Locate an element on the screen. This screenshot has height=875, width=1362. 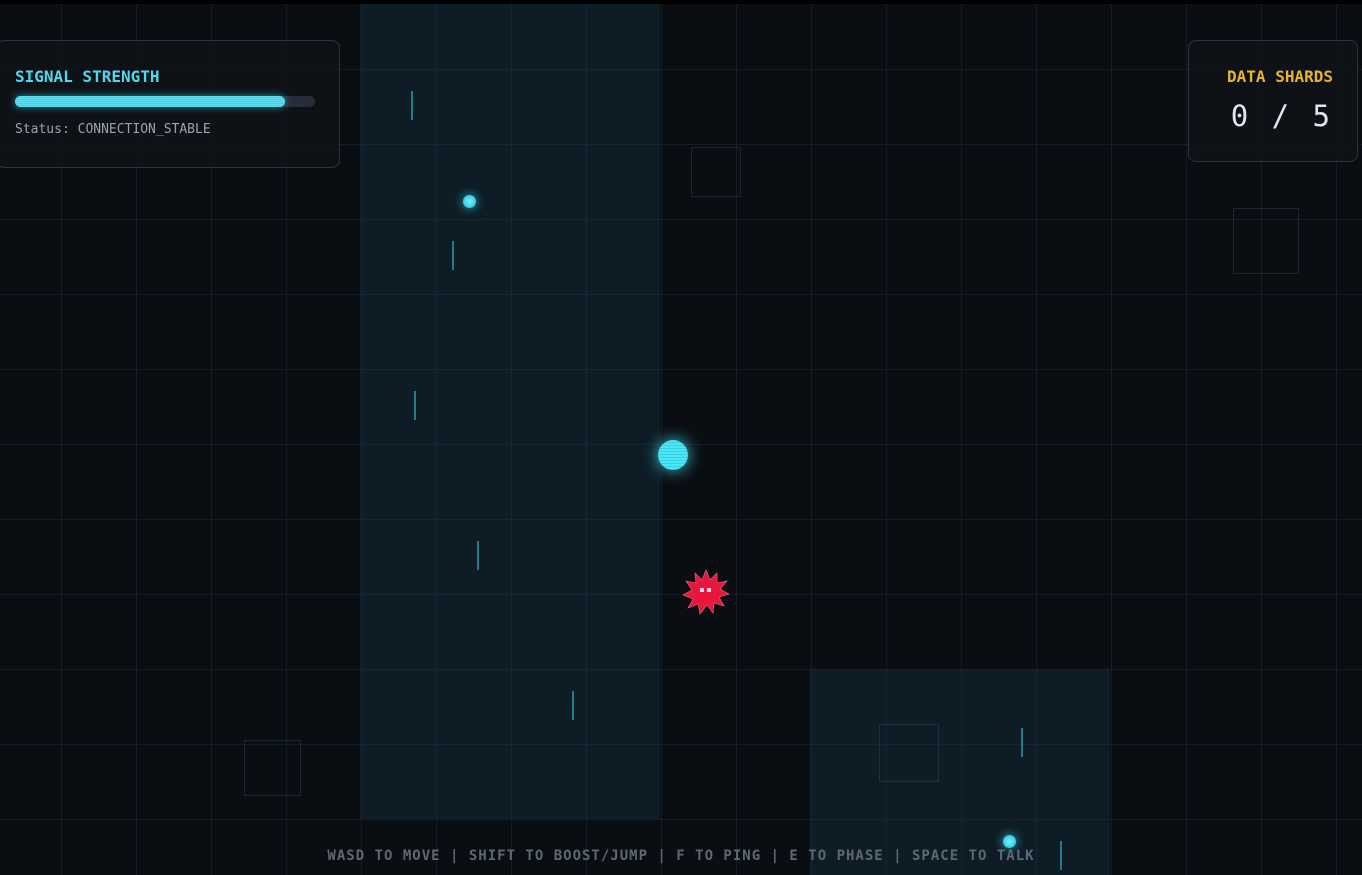
signal-strength-title: SIGNAL STRENGTH is located at coordinates (87, 76).